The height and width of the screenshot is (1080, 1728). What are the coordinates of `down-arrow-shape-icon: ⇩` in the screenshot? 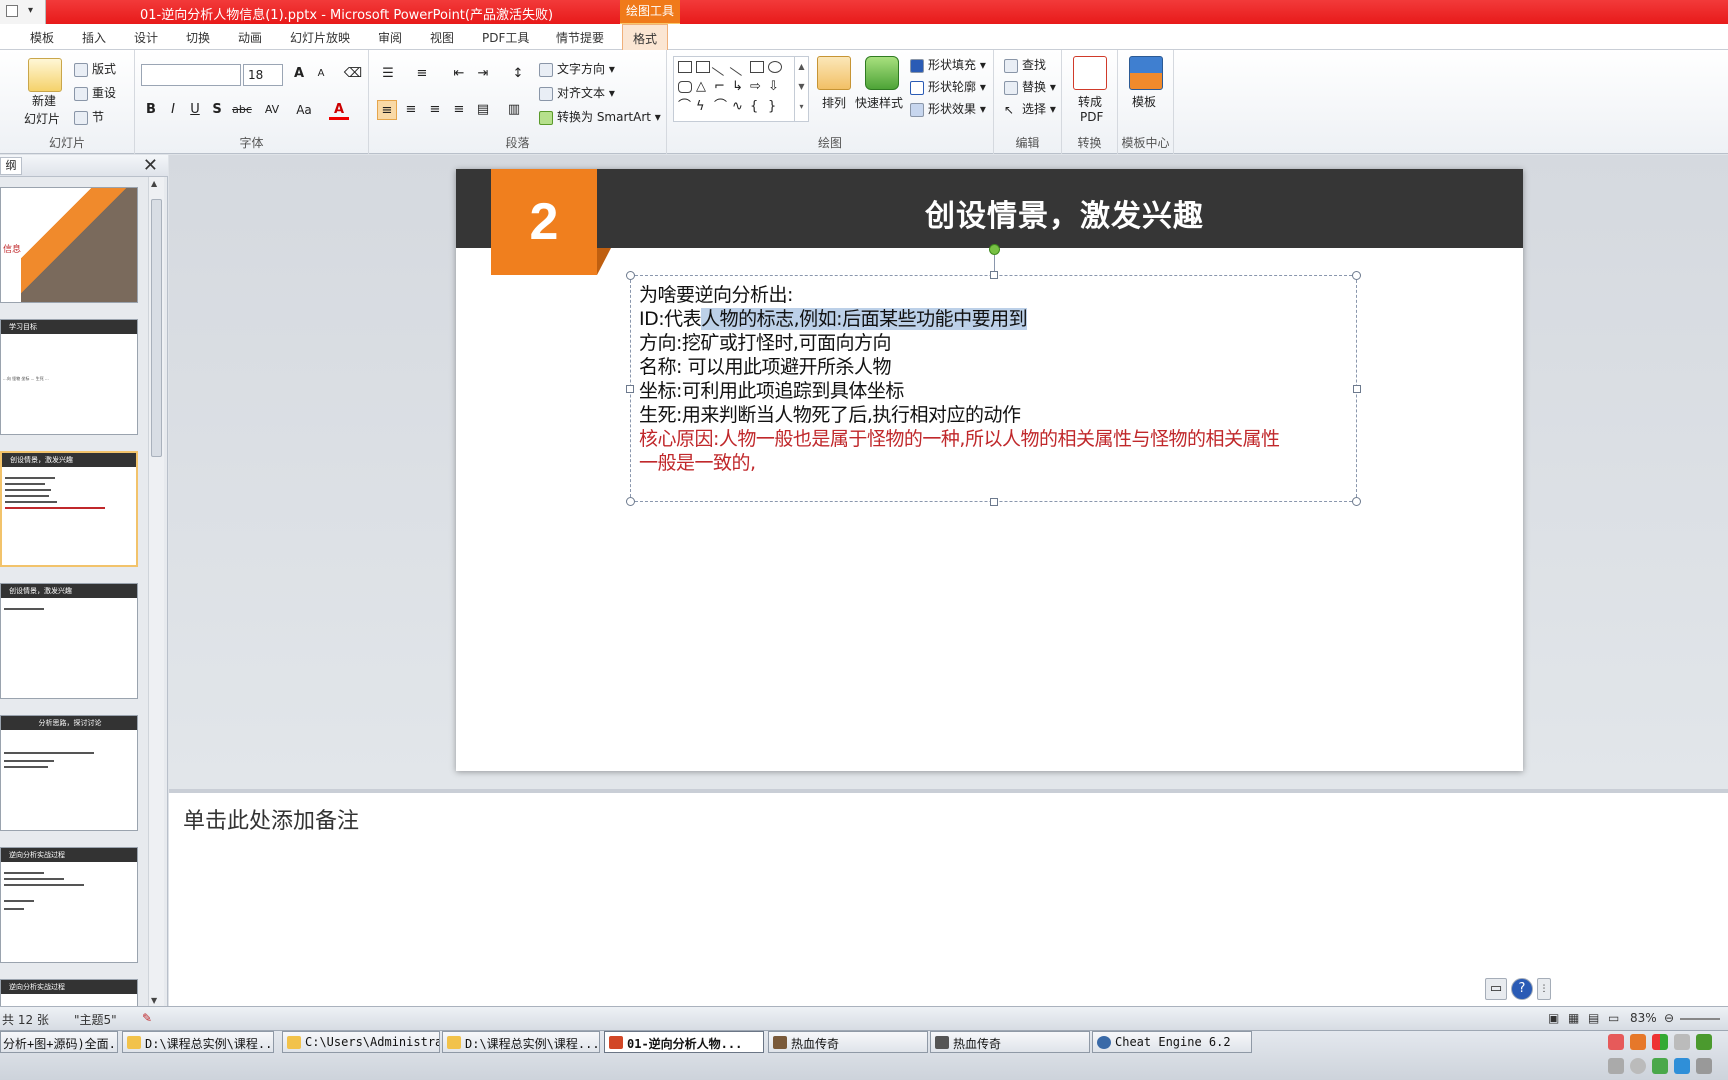 It's located at (775, 86).